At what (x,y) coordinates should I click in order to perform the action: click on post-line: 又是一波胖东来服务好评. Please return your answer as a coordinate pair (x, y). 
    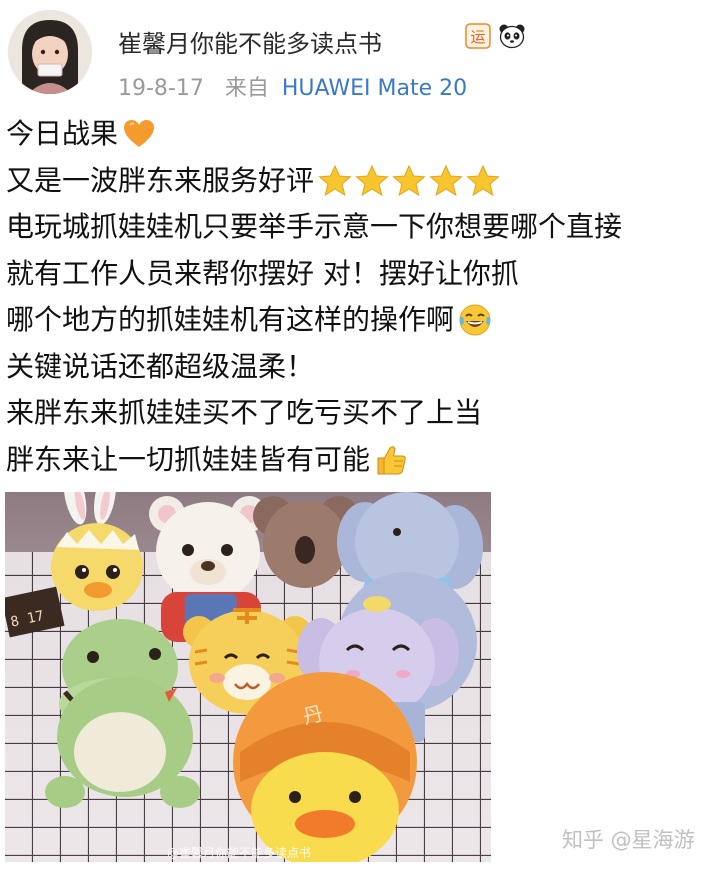
    Looking at the image, I should click on (359, 181).